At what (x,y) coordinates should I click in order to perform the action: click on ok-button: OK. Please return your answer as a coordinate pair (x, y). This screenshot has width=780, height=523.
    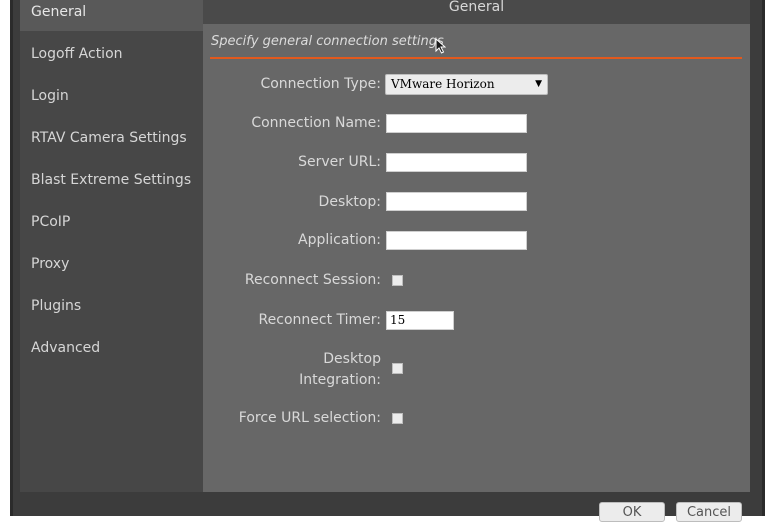
    Looking at the image, I should click on (632, 512).